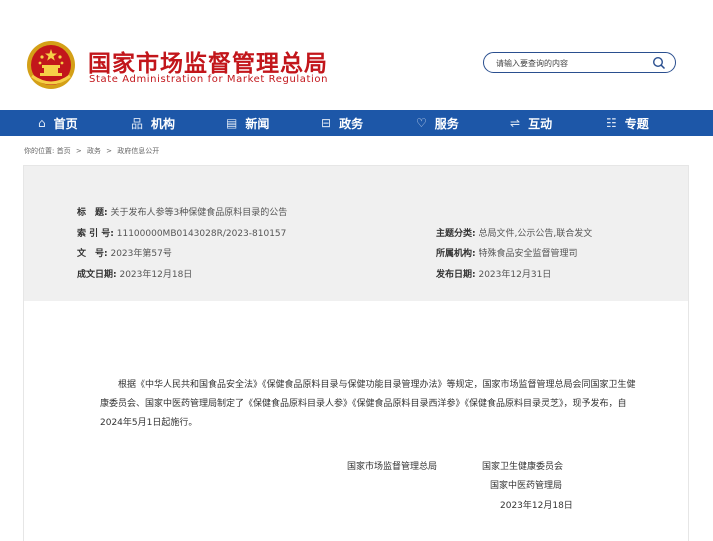  What do you see at coordinates (523, 467) in the screenshot?
I see `signature-nhc: 国家卫生健康委员会` at bounding box center [523, 467].